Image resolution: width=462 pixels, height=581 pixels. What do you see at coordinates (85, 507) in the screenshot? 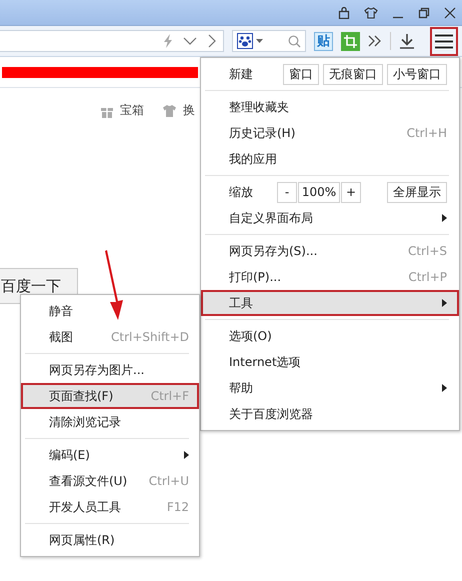
I see `menu-item-label: 开发人员工具` at bounding box center [85, 507].